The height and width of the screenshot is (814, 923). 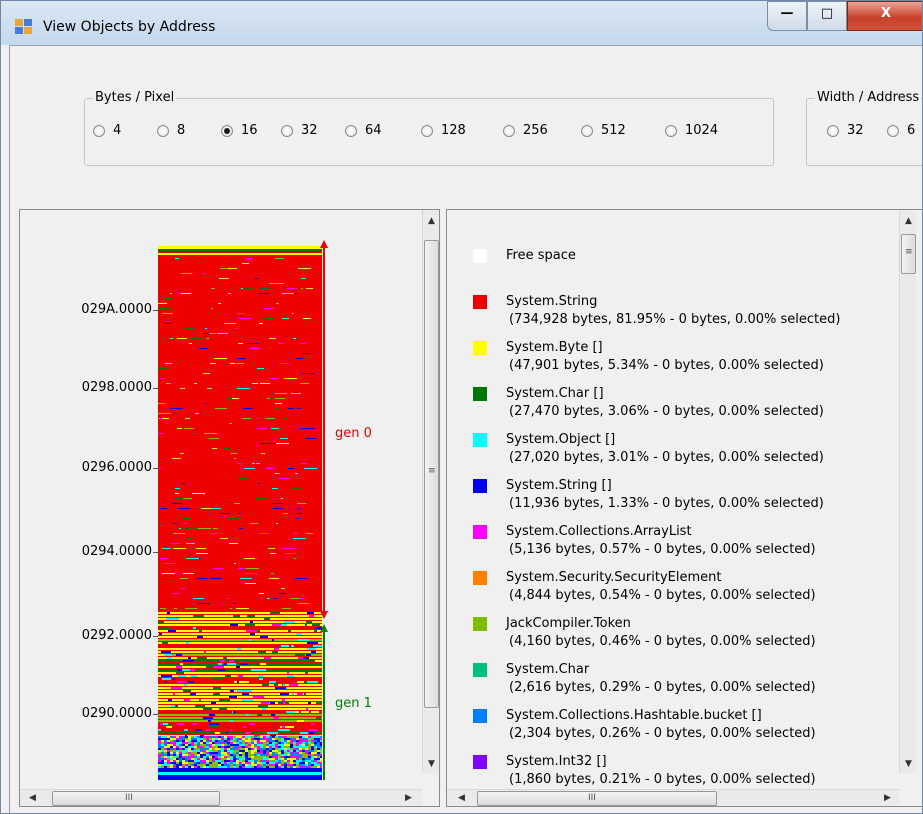 What do you see at coordinates (242, 513) in the screenshot?
I see `heap-map` at bounding box center [242, 513].